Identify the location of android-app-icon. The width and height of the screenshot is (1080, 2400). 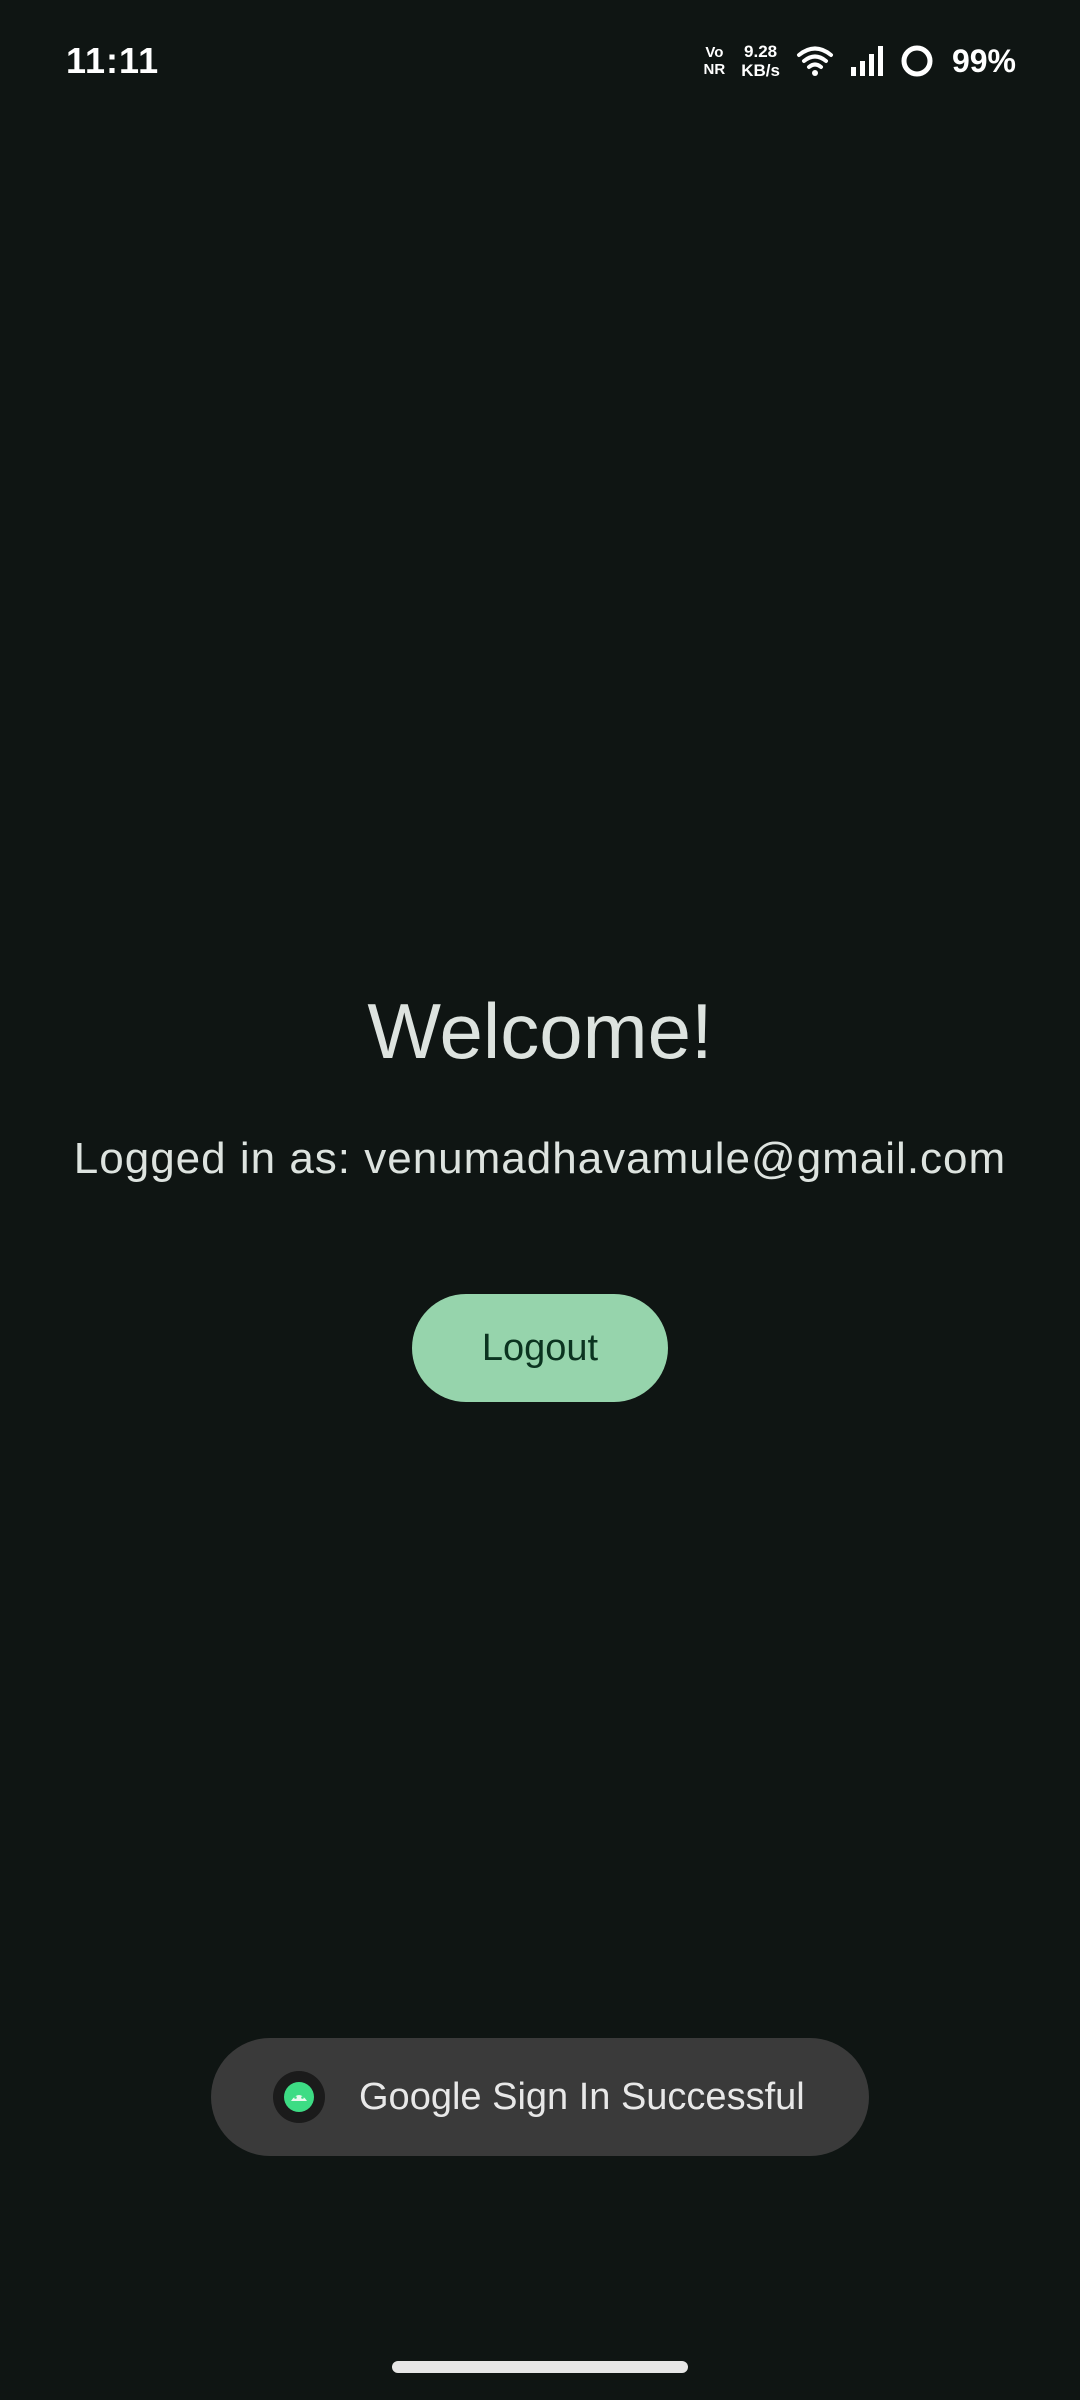
(299, 2097).